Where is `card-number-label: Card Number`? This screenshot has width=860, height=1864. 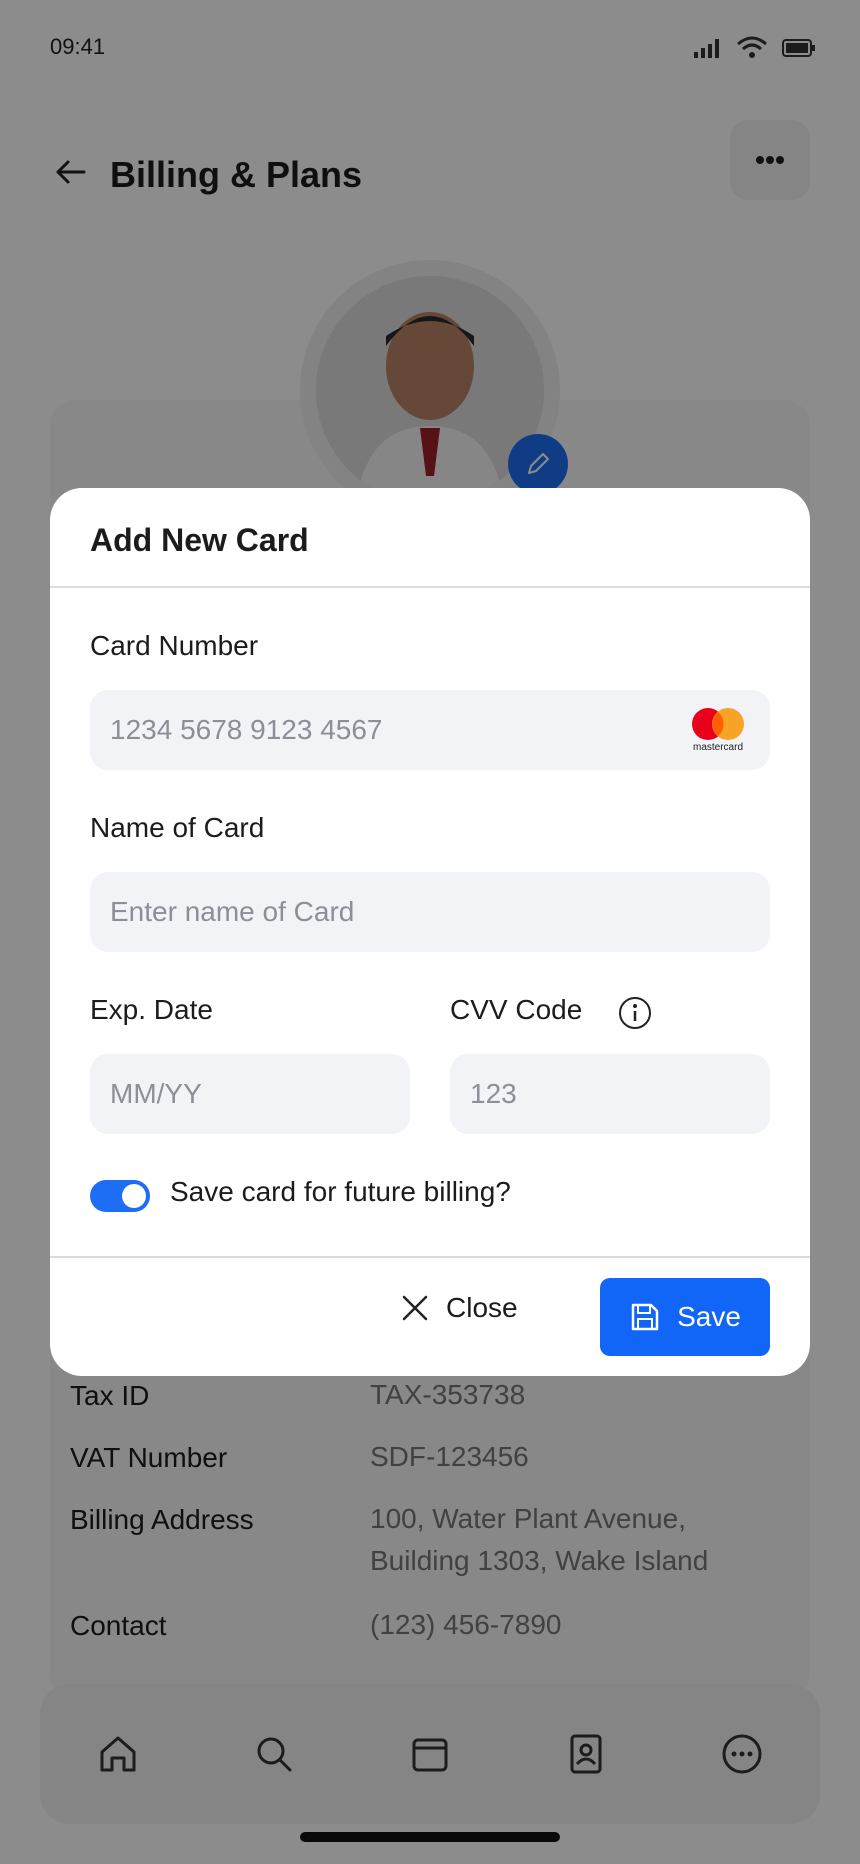 card-number-label: Card Number is located at coordinates (174, 645).